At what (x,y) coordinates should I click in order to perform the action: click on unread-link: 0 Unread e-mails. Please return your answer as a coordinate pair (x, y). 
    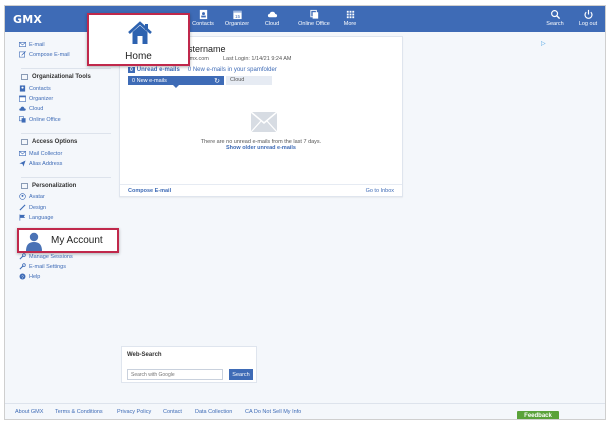
    Looking at the image, I should click on (154, 70).